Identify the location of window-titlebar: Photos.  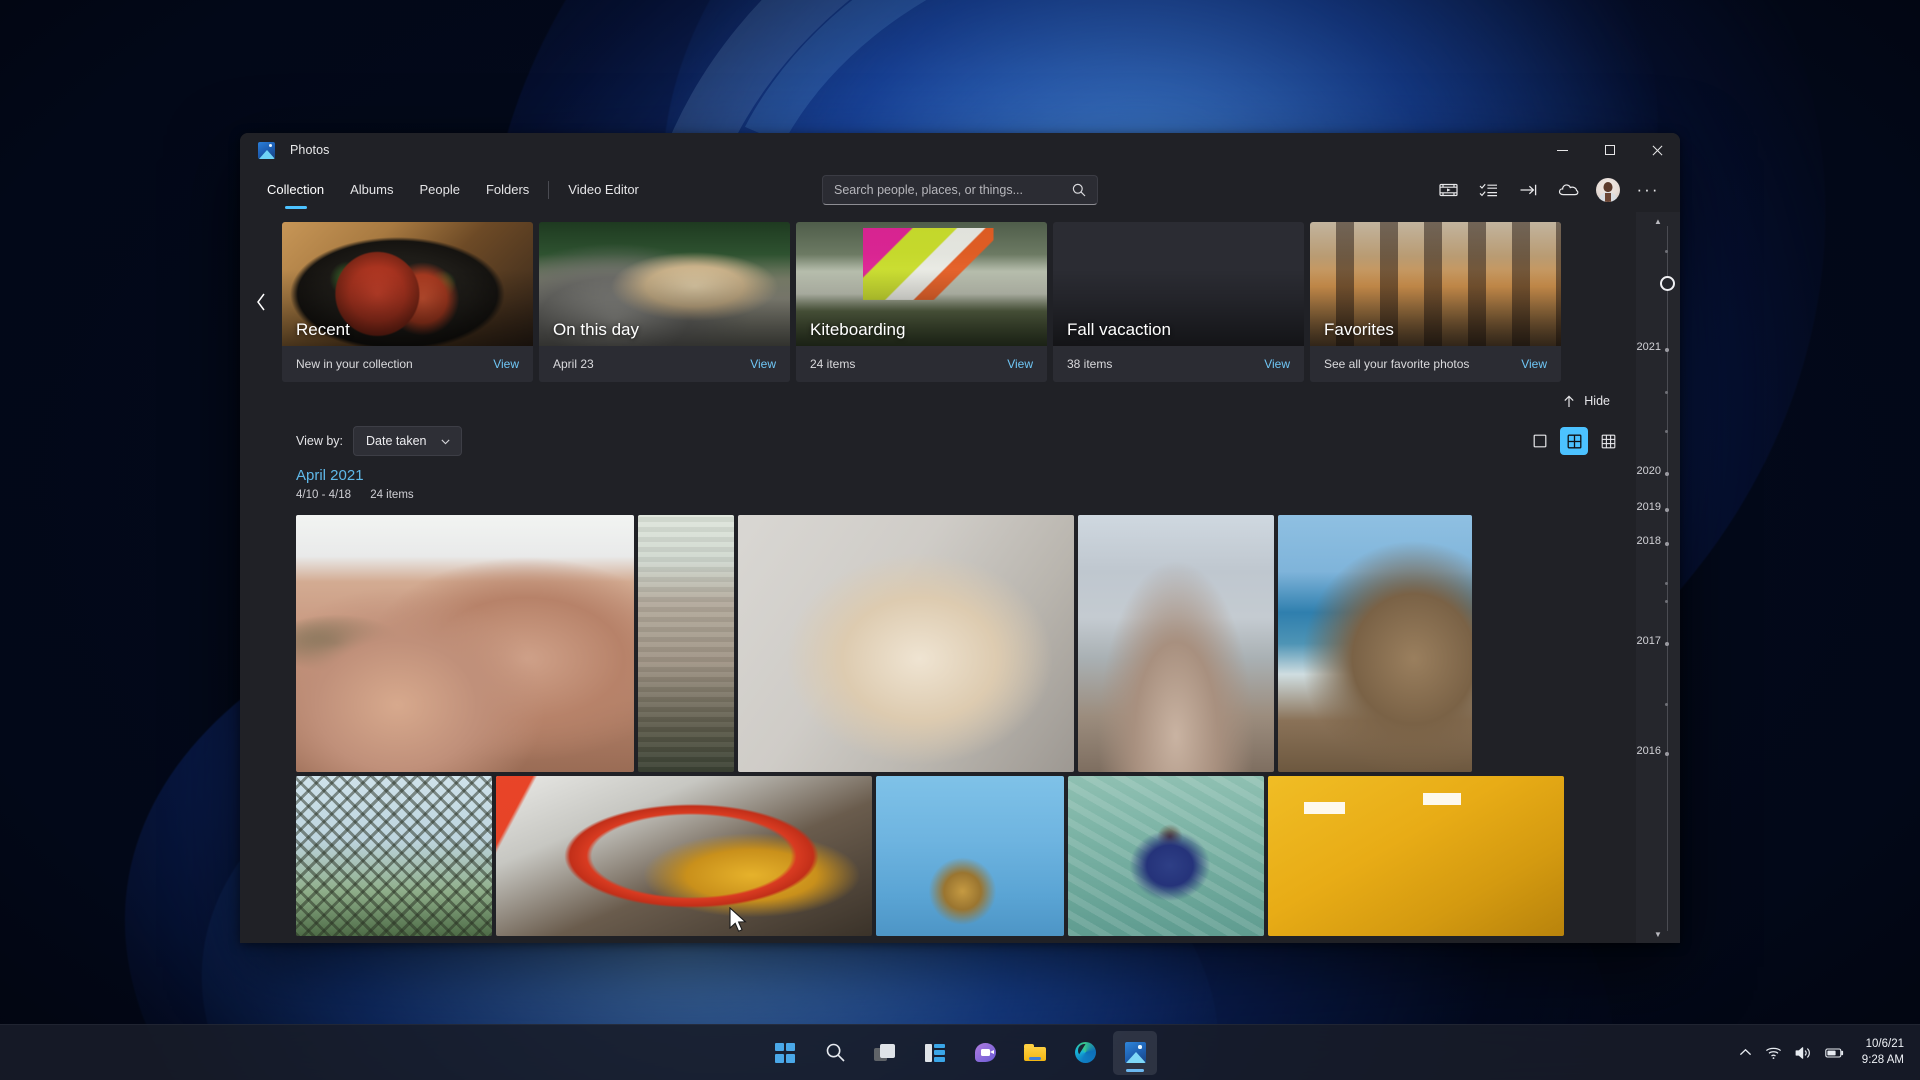
(960, 150).